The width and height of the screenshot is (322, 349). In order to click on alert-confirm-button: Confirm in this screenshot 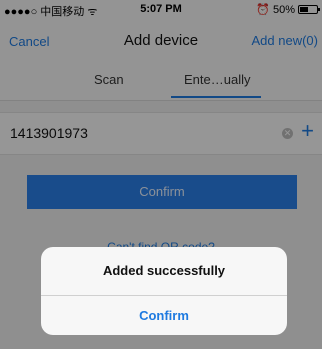, I will do `click(164, 315)`.